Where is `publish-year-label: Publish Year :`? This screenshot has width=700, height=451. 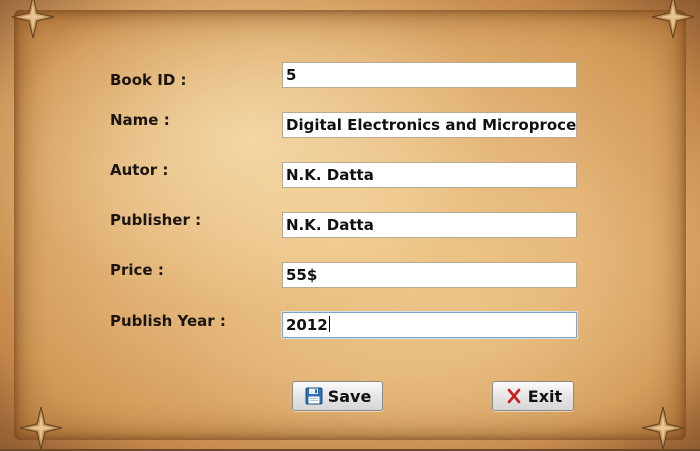
publish-year-label: Publish Year : is located at coordinates (168, 321).